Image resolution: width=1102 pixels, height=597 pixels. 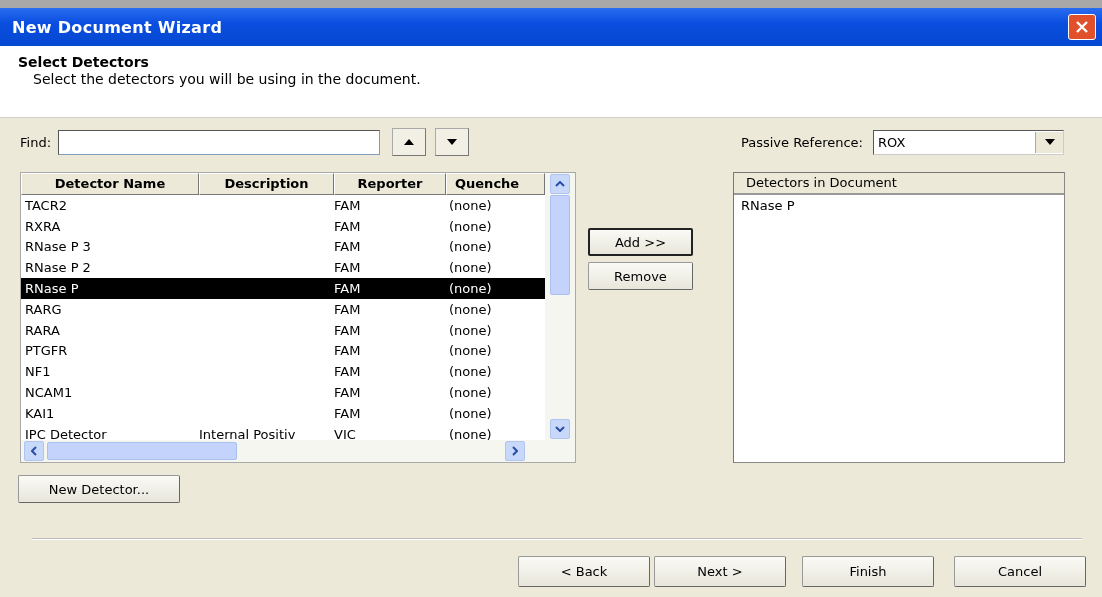 I want to click on table-cell: TACR2, so click(x=46, y=205).